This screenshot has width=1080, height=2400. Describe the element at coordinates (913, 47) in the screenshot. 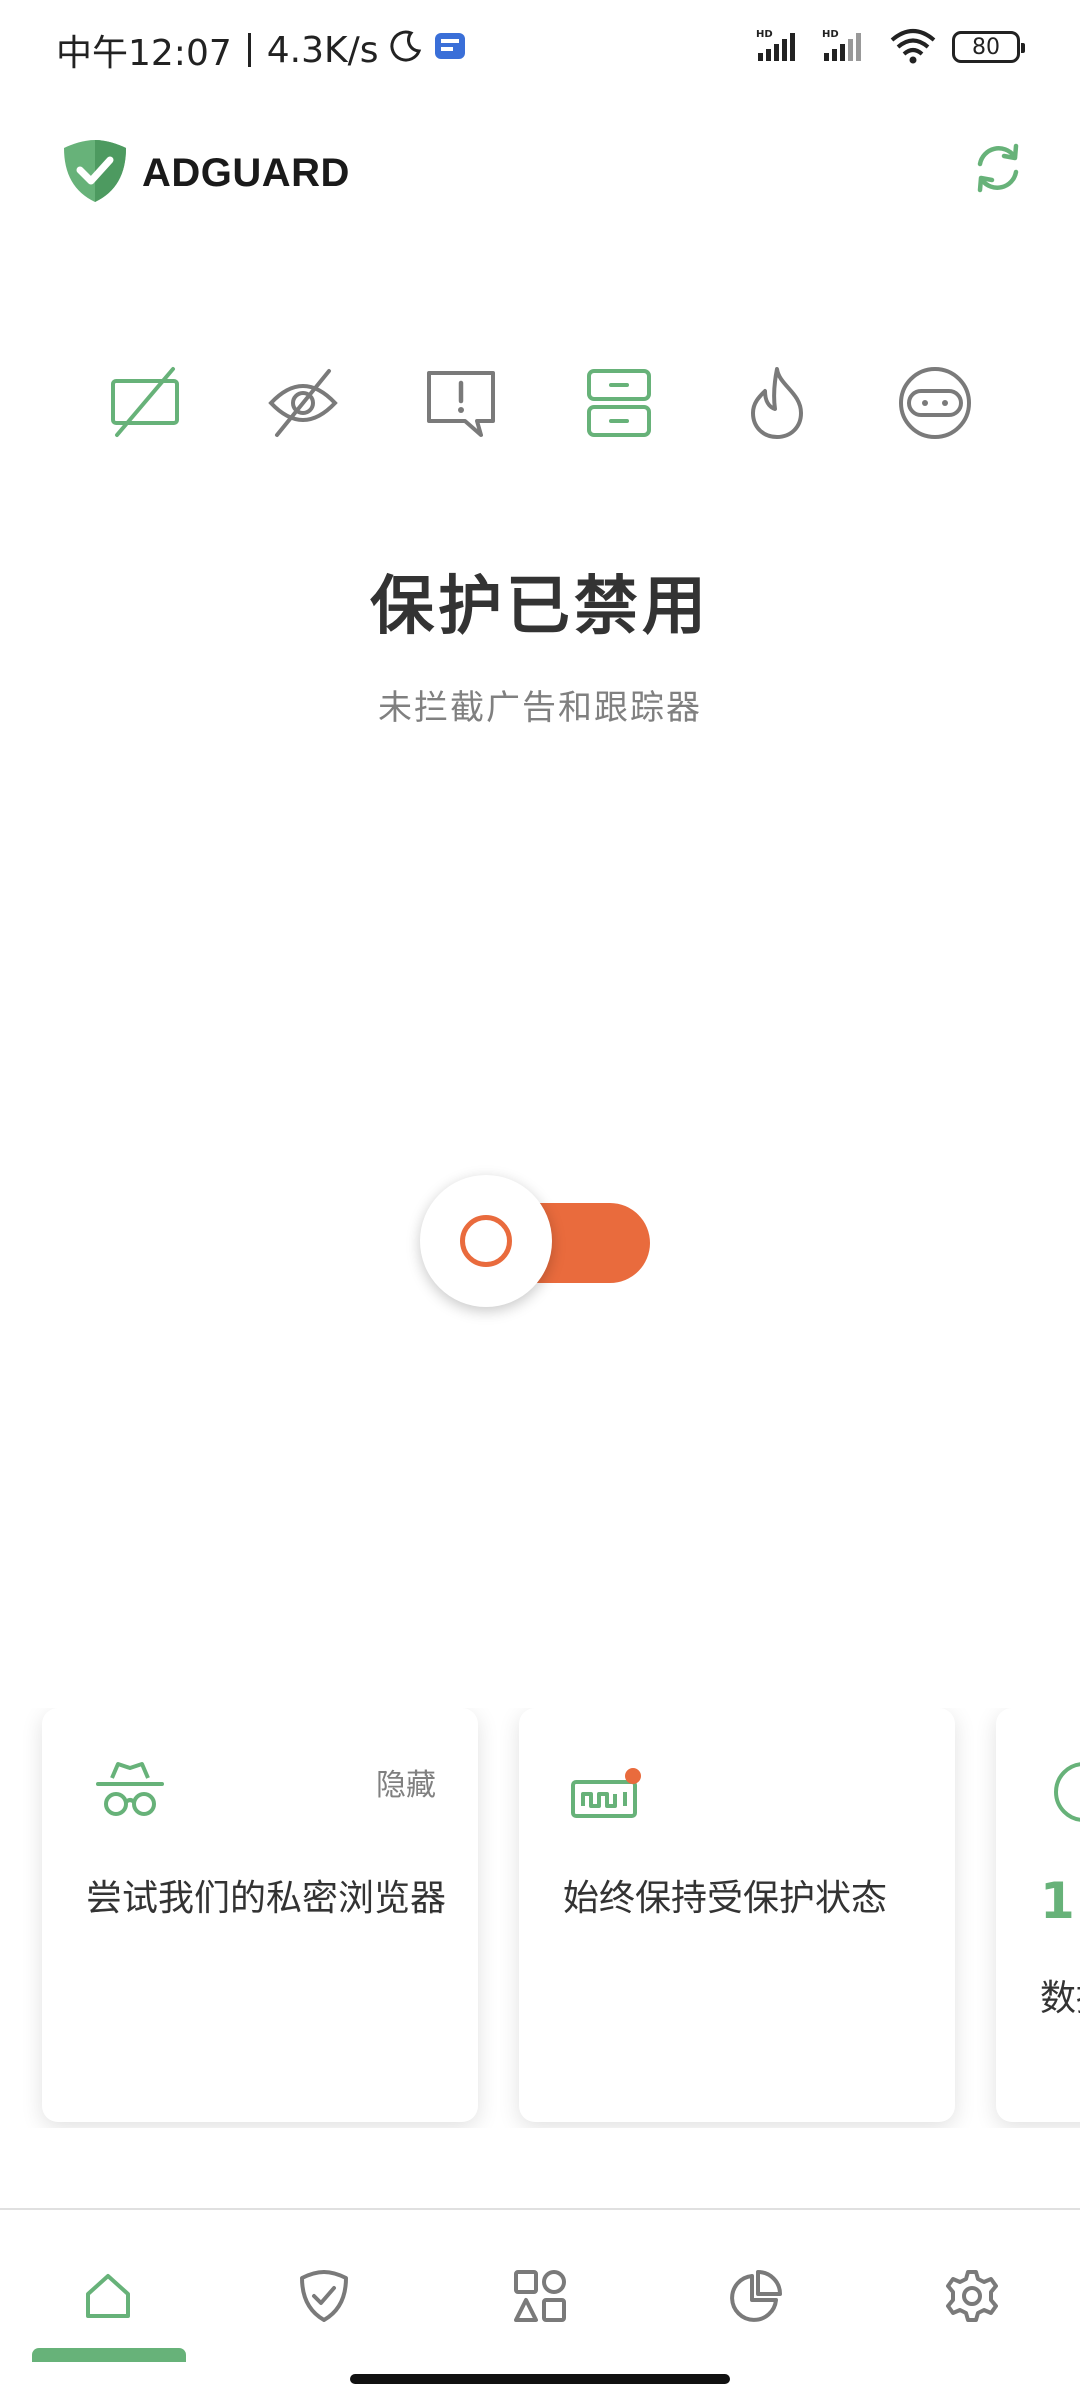

I see `wifi-icon` at that location.